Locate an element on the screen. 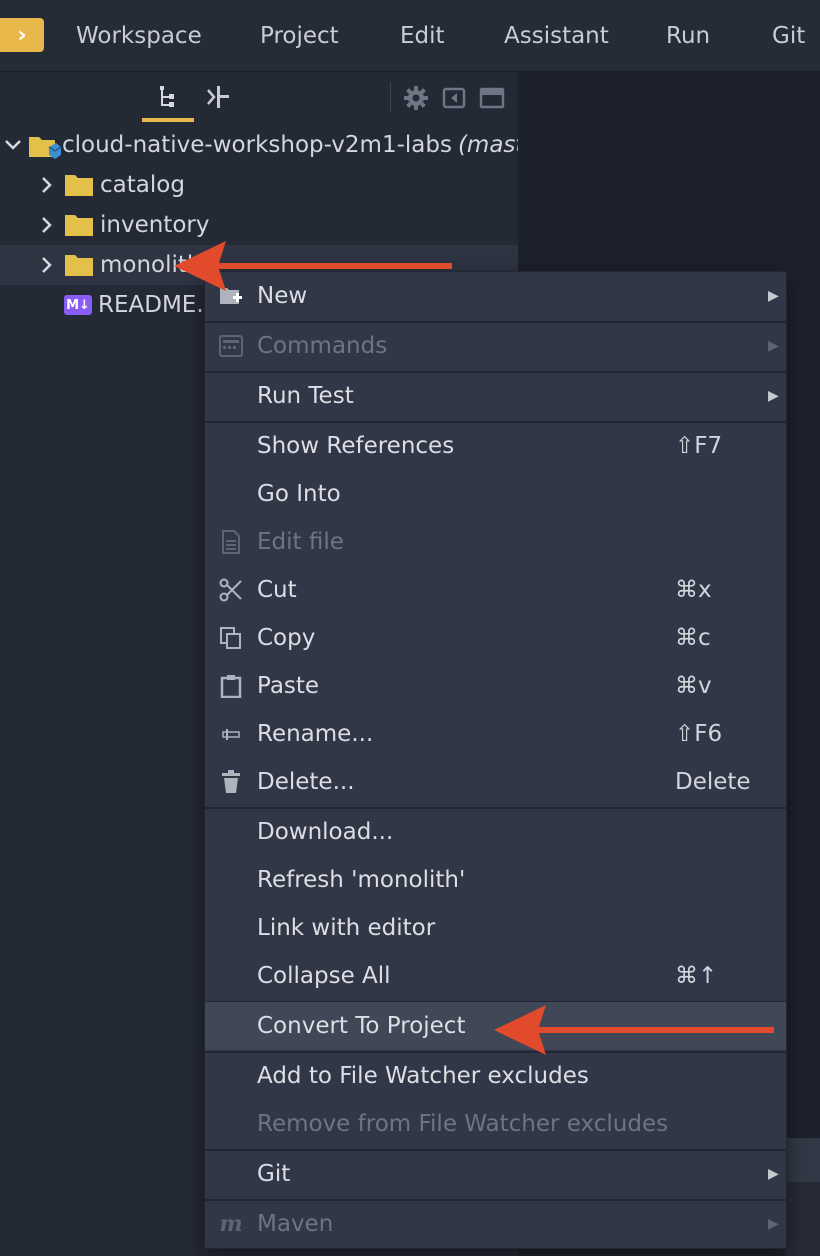 The image size is (820, 1256). gear-icon is located at coordinates (416, 98).